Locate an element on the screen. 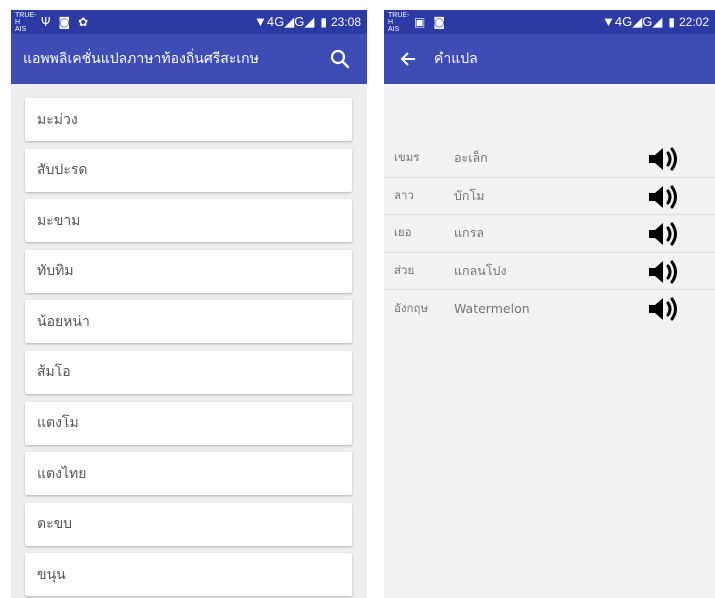 Image resolution: width=715 pixels, height=598 pixels. list-item: แตงโม is located at coordinates (188, 423).